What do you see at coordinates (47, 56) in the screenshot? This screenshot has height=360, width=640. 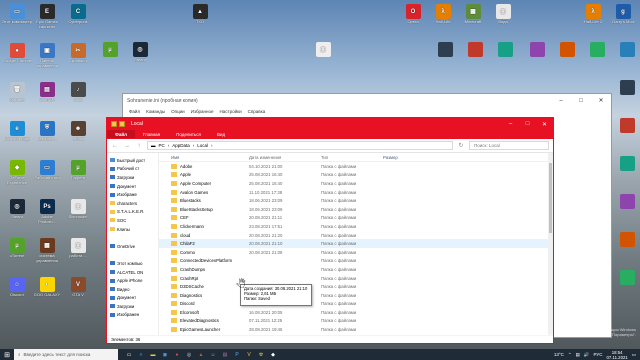 I see `desktop-shortcut: ▣ Панель управления` at bounding box center [47, 56].